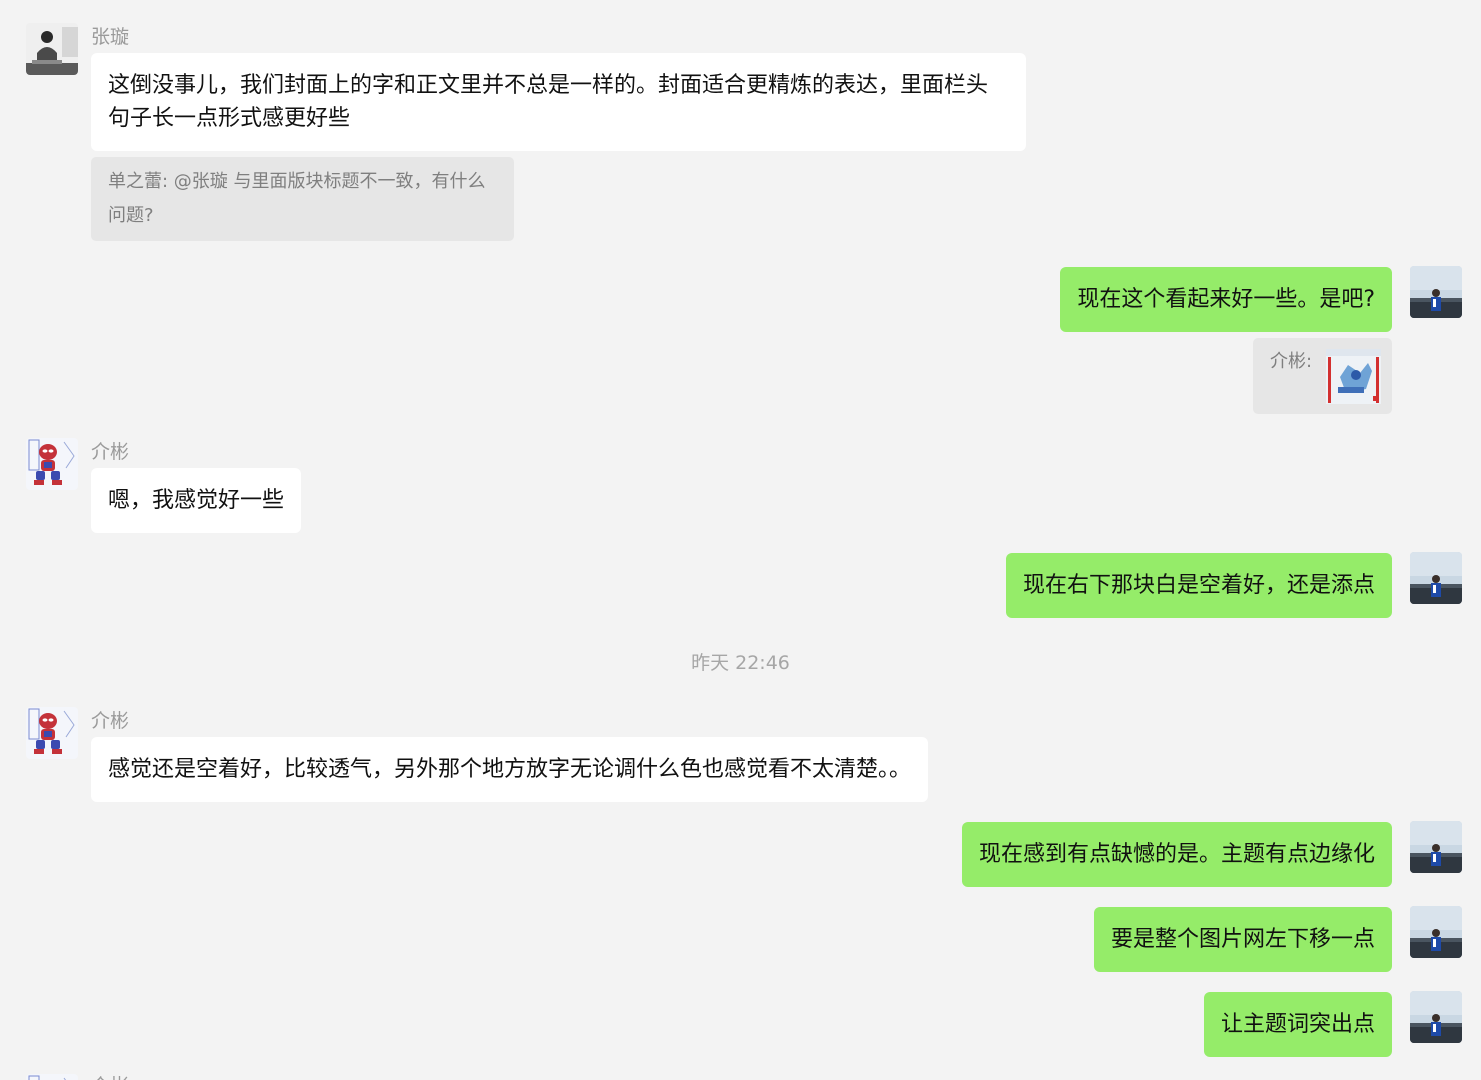 This screenshot has height=1080, width=1481. Describe the element at coordinates (1297, 1024) in the screenshot. I see `message-bubble: 让主题词突出点` at that location.